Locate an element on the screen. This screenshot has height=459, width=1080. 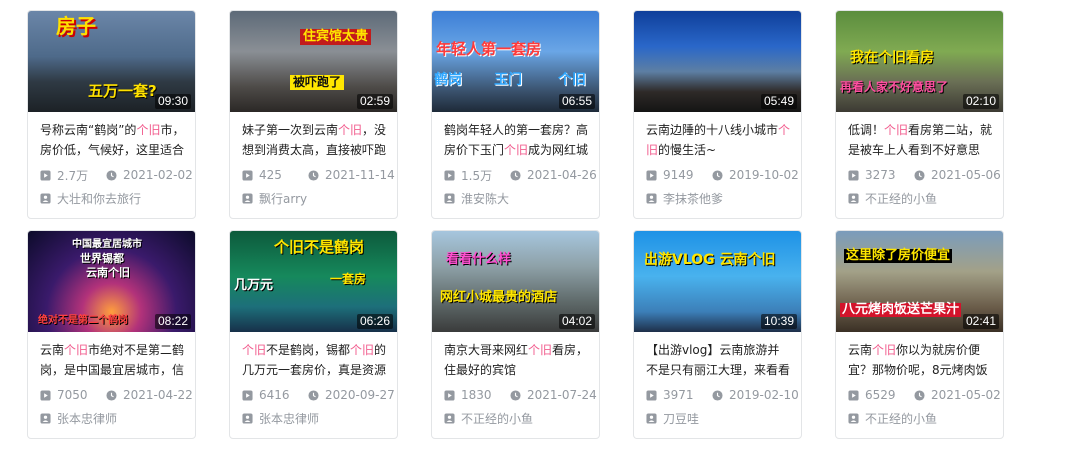
video-thumbnail: 年轻人第一套房 鹤岗 玉门 个旧 06:55 is located at coordinates (515, 61).